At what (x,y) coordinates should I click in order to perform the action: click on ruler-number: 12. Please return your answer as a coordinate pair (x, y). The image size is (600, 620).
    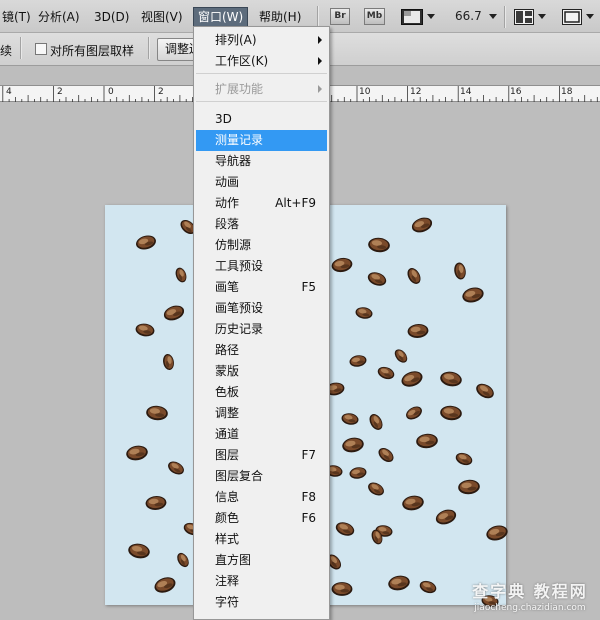
    Looking at the image, I should click on (416, 92).